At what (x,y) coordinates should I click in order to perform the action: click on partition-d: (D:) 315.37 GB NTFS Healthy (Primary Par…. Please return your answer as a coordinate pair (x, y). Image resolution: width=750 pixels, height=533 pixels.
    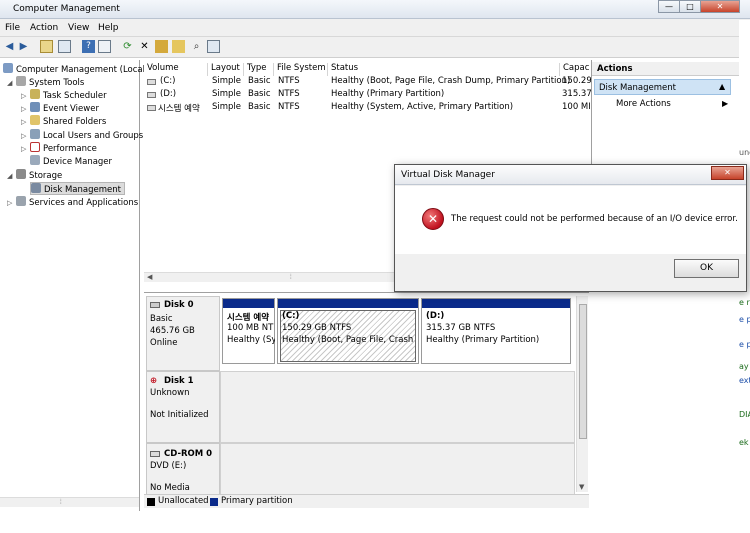
    Looking at the image, I should click on (496, 331).